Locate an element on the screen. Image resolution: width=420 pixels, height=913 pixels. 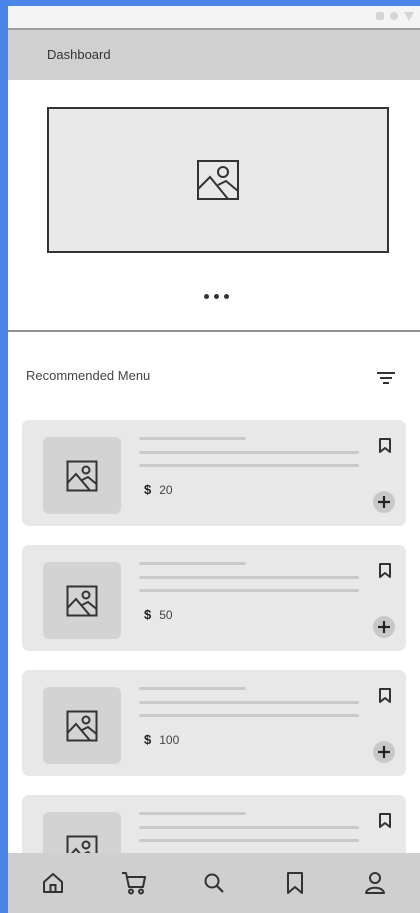
cart-icon is located at coordinates (133, 883).